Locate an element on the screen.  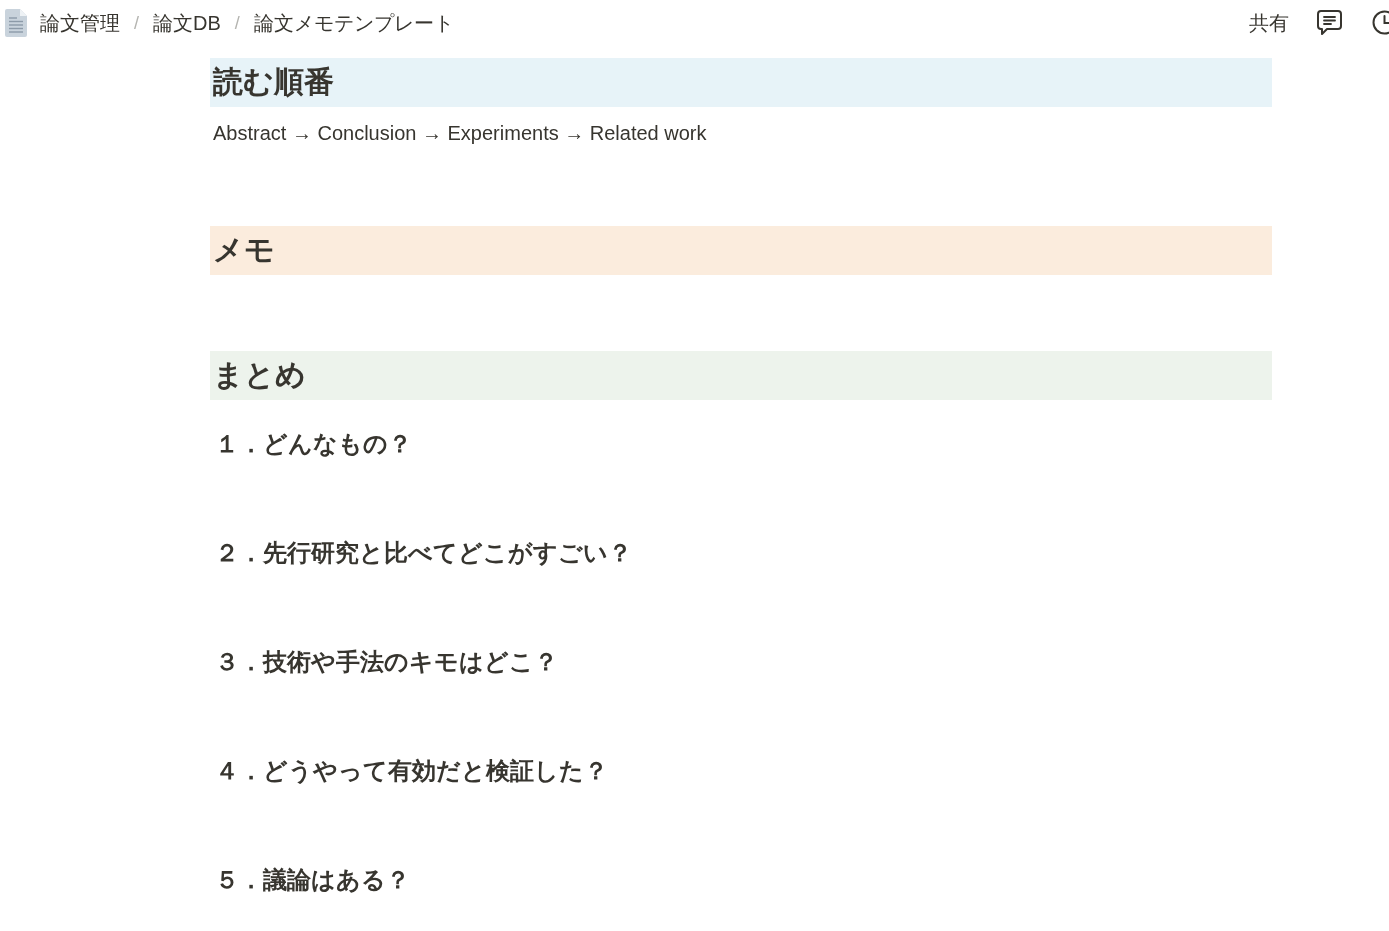
breadcrumb-link: 論文DB is located at coordinates (187, 22).